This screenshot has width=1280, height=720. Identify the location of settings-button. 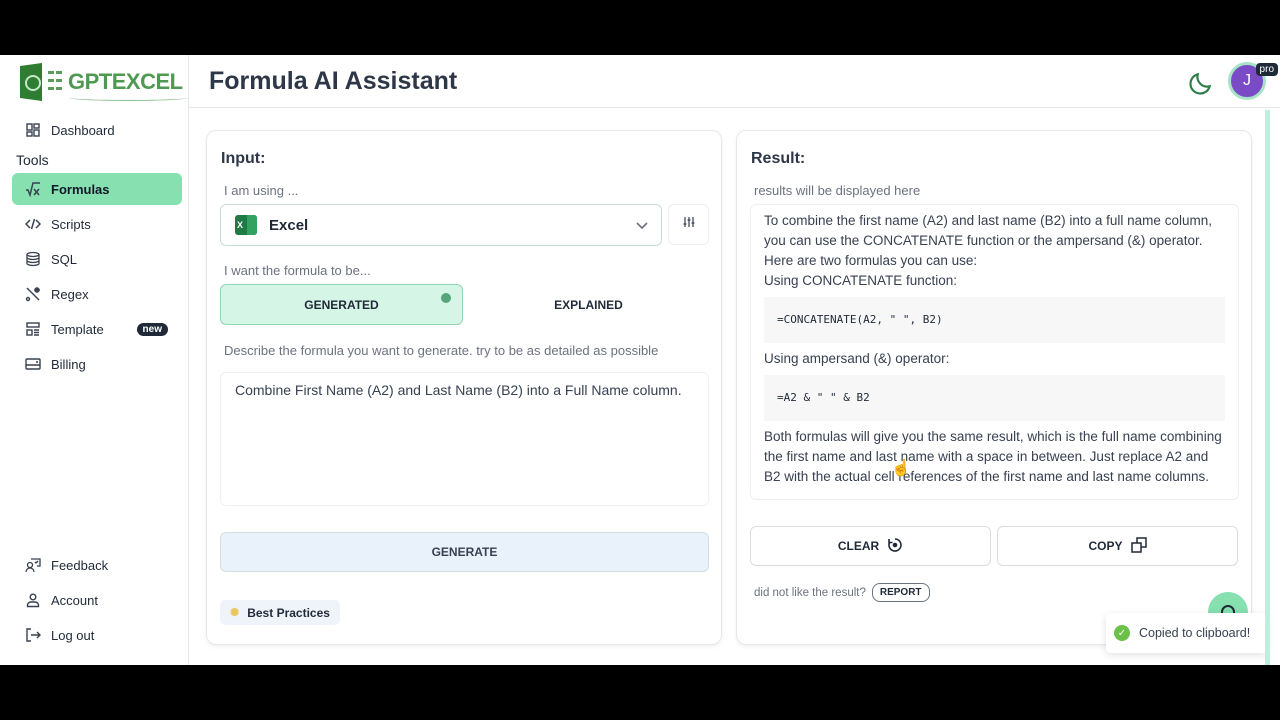
(688, 224).